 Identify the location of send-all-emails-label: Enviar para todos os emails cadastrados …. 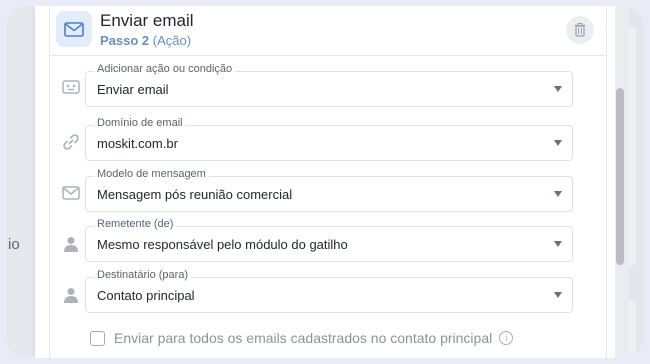
(303, 338).